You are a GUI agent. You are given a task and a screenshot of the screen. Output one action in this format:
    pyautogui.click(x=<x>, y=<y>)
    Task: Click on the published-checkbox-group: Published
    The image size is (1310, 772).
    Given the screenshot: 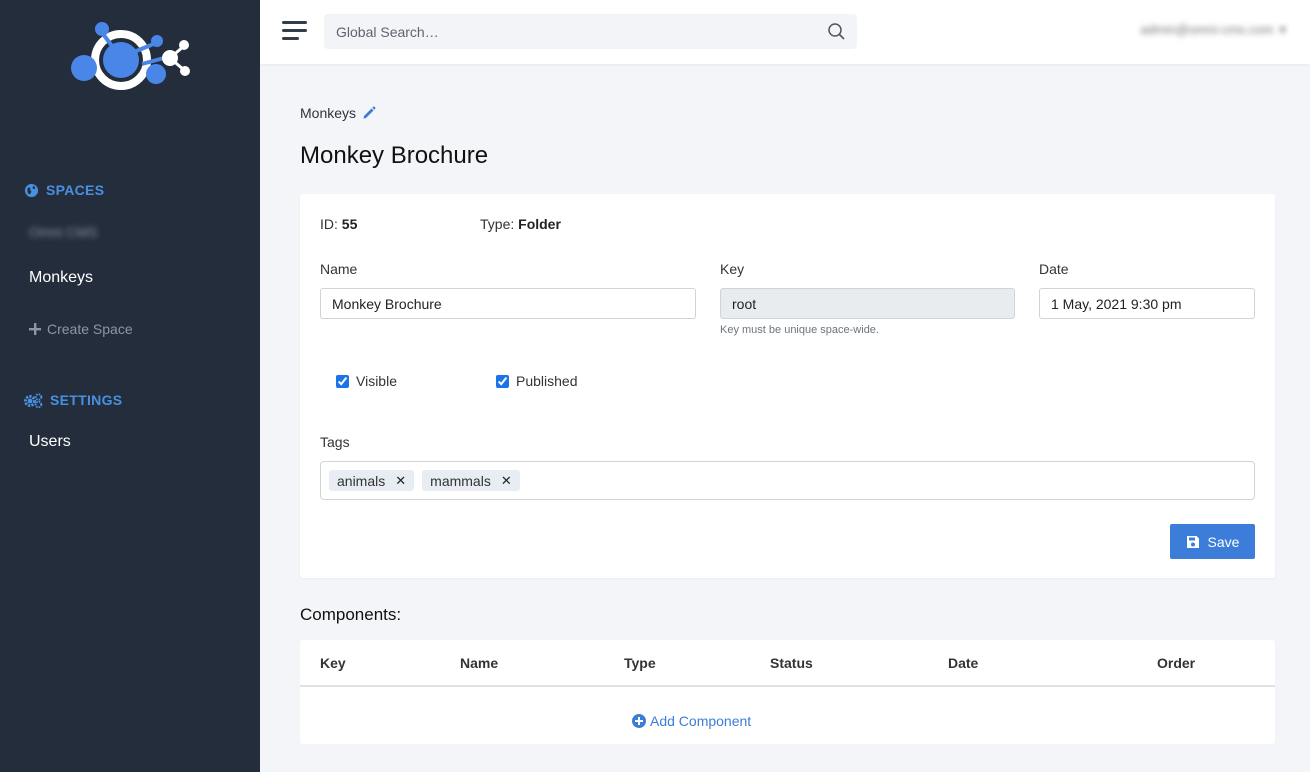 What is the action you would take?
    pyautogui.click(x=537, y=381)
    